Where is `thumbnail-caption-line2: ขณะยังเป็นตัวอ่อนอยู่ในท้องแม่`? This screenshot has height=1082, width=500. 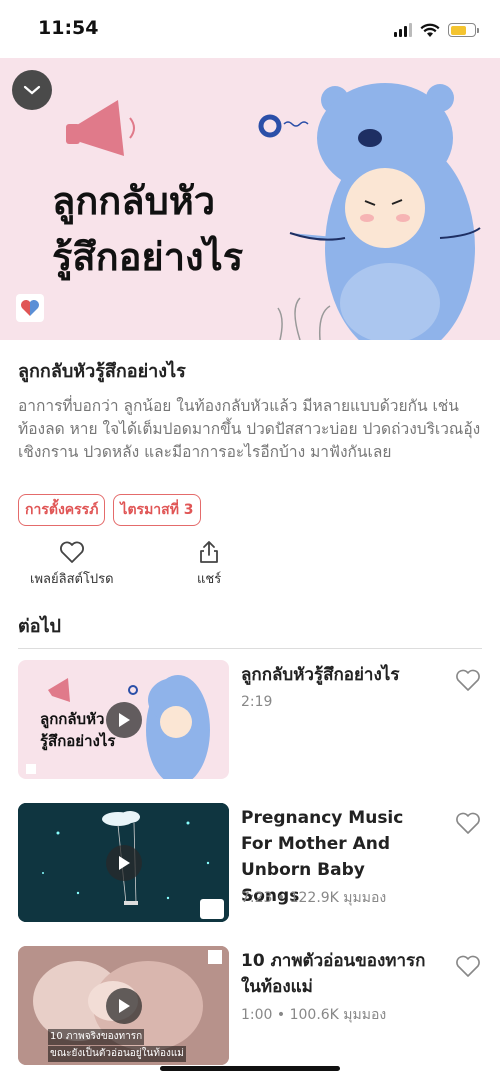
thumbnail-caption-line2: ขณะยังเป็นตัวอ่อนอยู่ในท้องแม่ is located at coordinates (117, 1054).